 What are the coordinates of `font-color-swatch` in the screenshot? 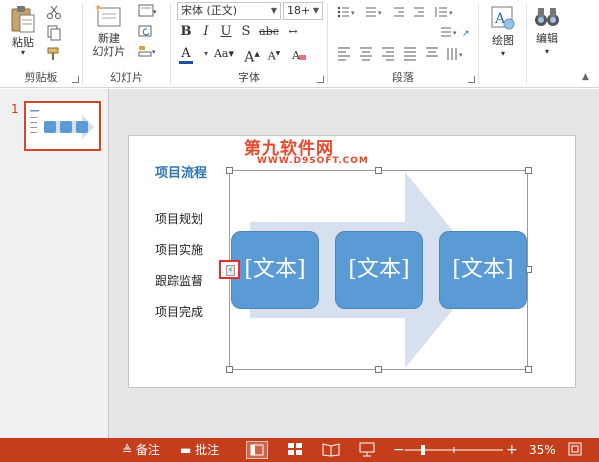 It's located at (186, 62).